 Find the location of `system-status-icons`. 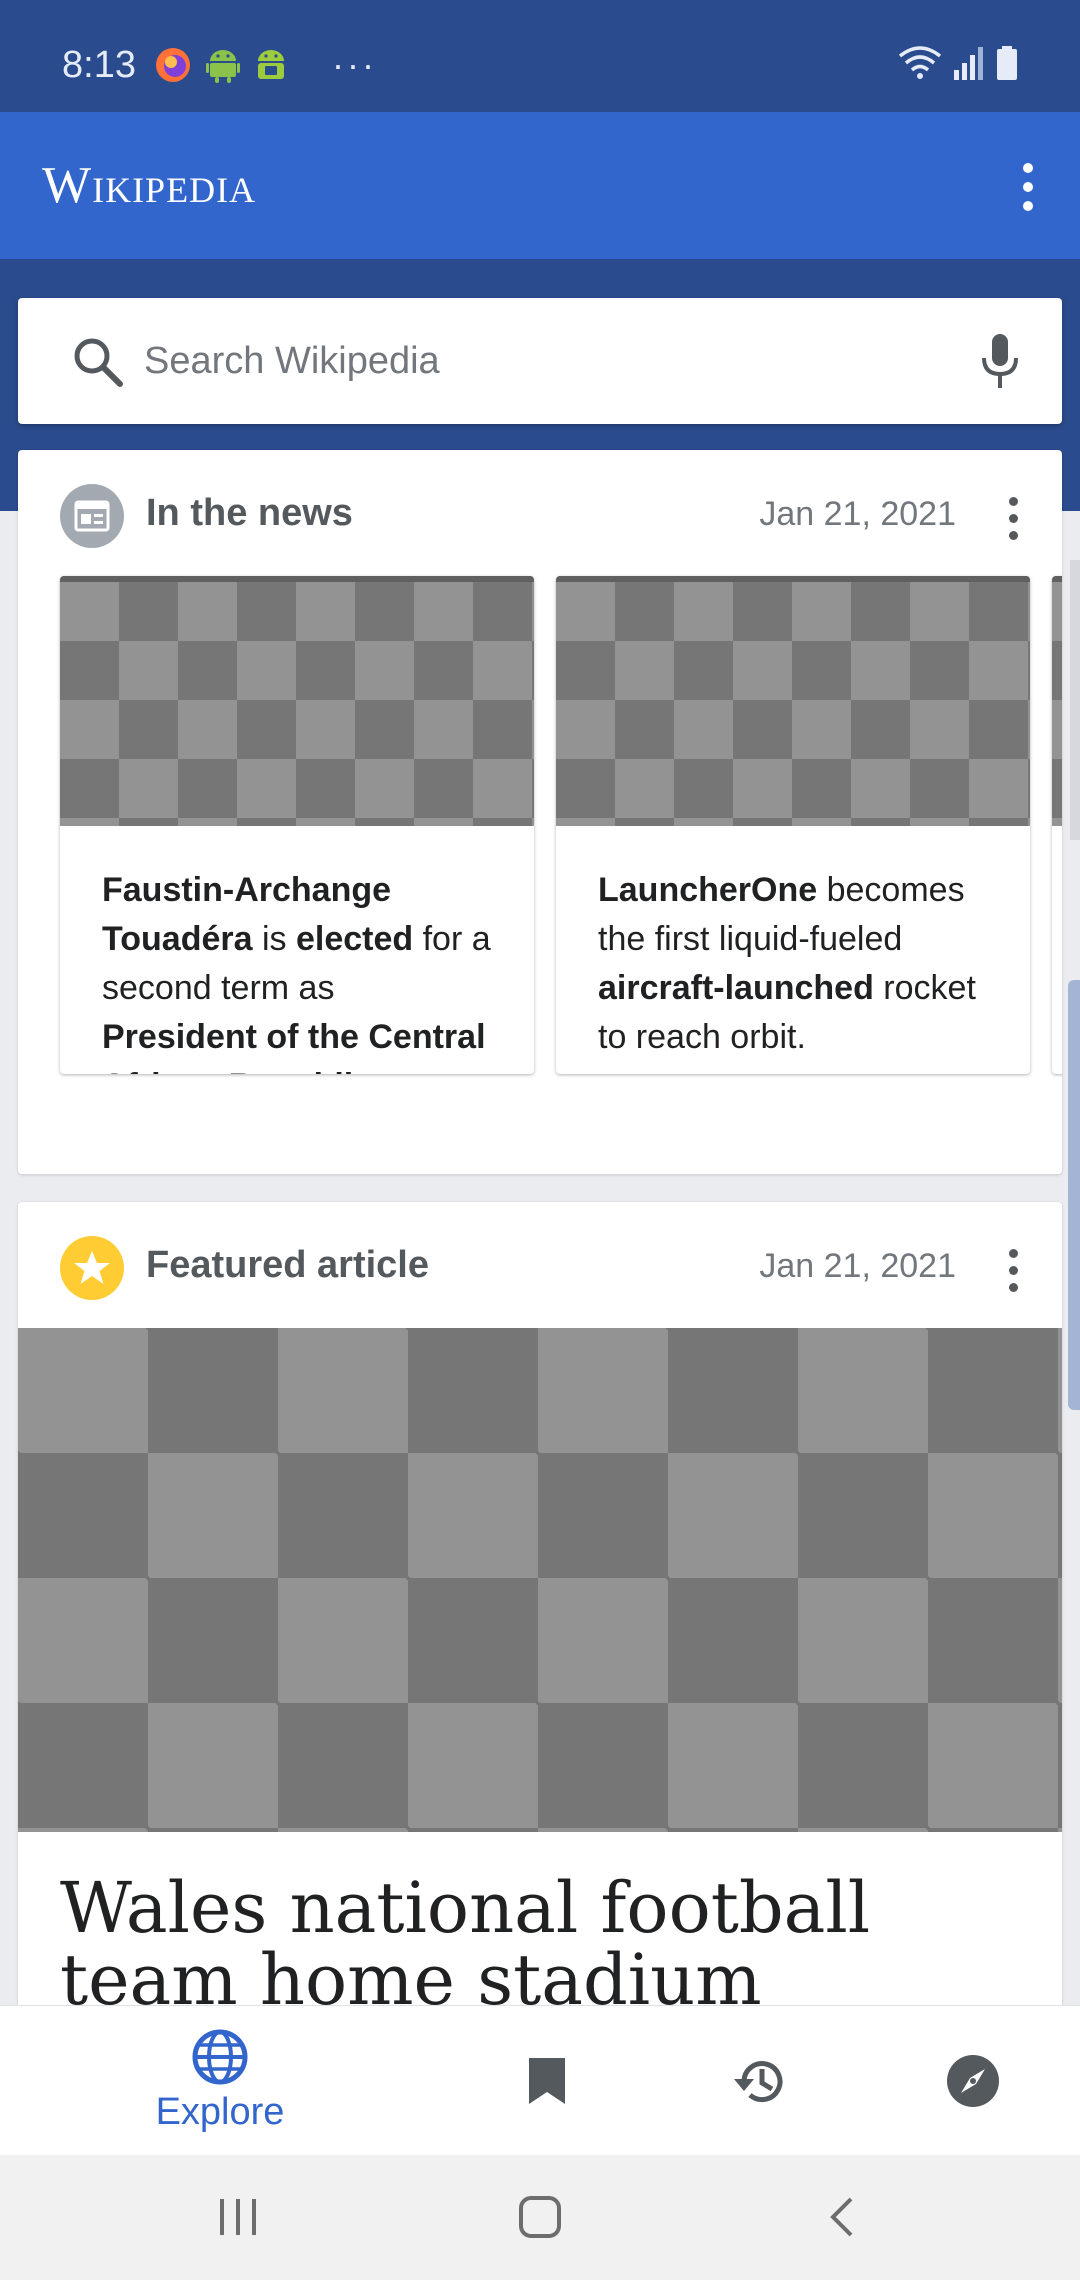

system-status-icons is located at coordinates (958, 63).